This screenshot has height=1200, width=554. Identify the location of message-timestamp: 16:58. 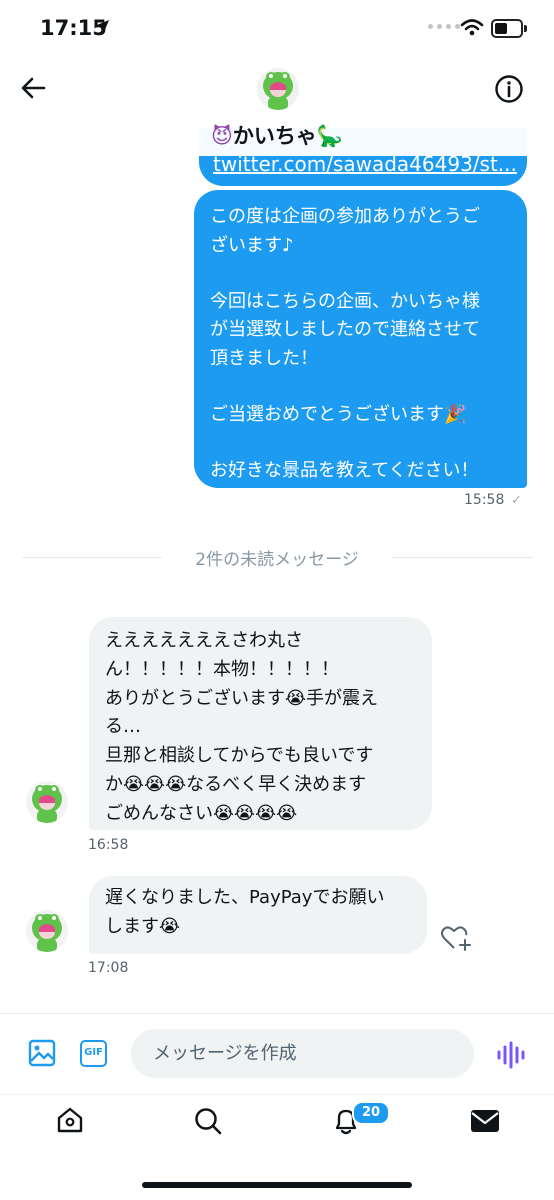
(108, 845).